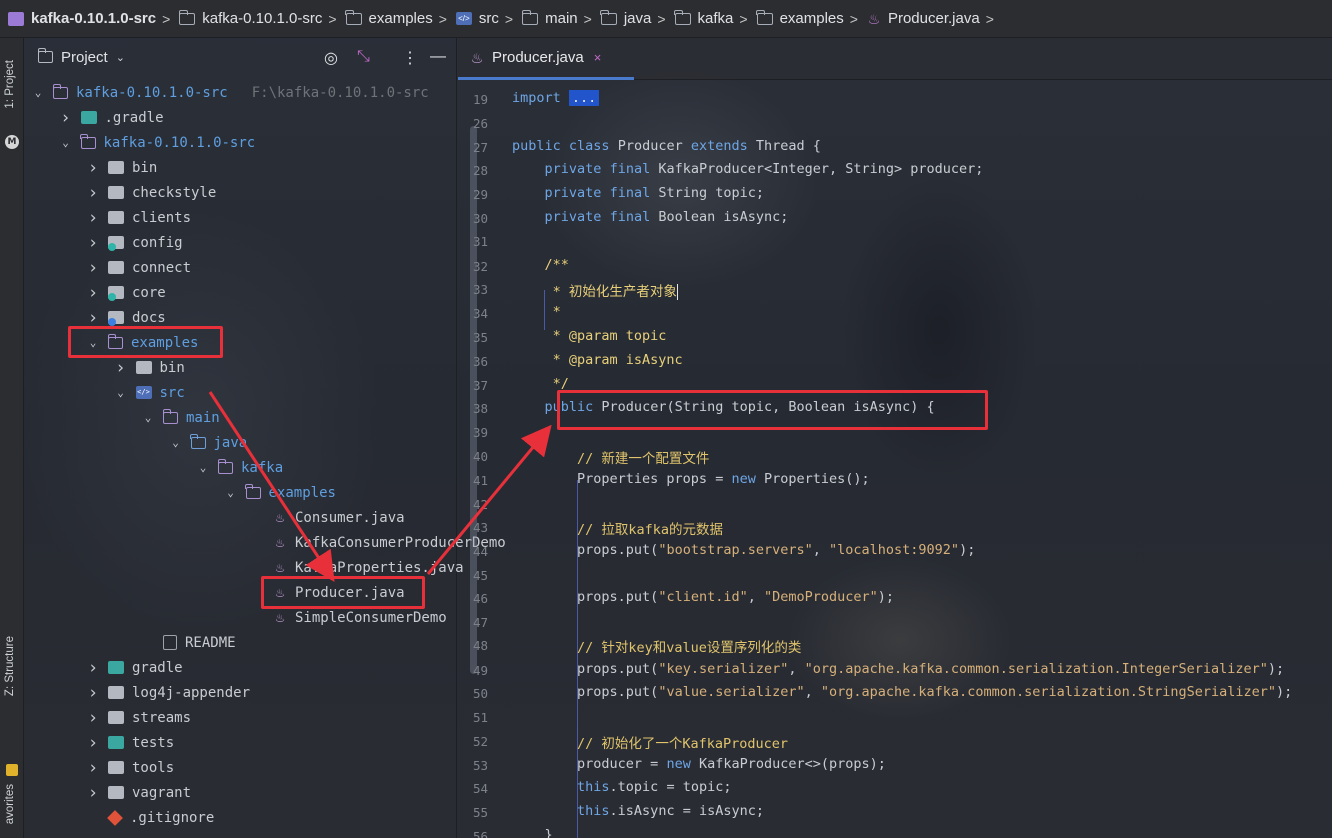 The width and height of the screenshot is (1332, 838). What do you see at coordinates (208, 442) in the screenshot?
I see `tree-item: ⌄ java` at bounding box center [208, 442].